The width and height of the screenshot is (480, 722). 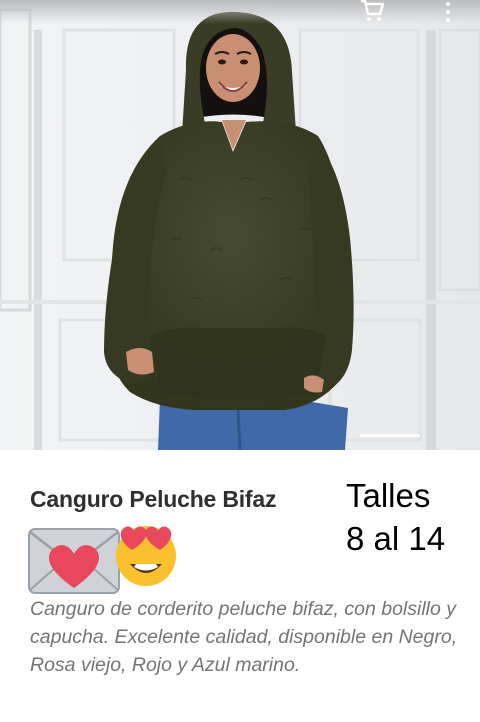 I want to click on emoji-row, so click(x=106, y=559).